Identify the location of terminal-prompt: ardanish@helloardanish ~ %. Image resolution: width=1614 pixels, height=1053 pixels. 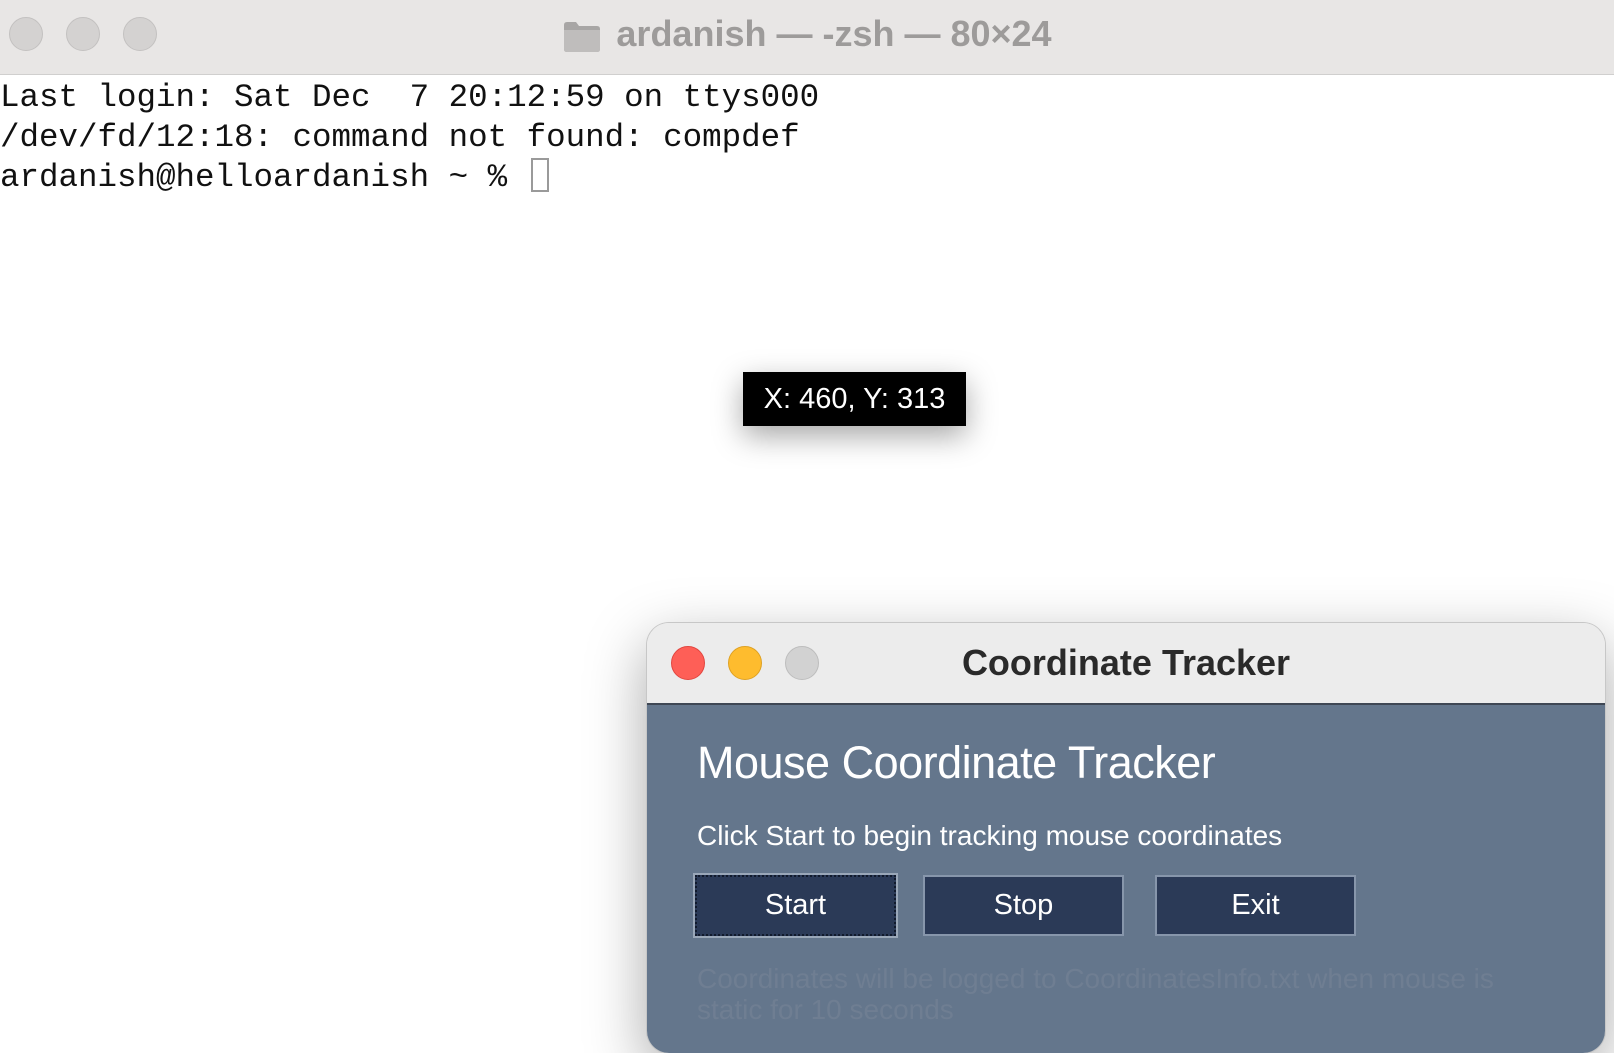
(263, 177).